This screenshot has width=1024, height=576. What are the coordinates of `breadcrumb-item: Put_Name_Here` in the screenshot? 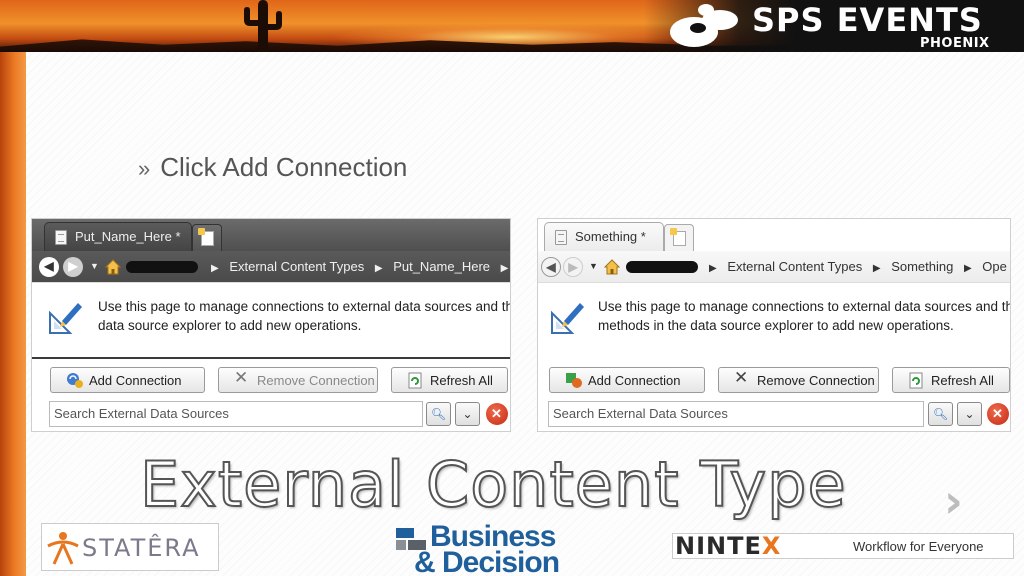 It's located at (441, 266).